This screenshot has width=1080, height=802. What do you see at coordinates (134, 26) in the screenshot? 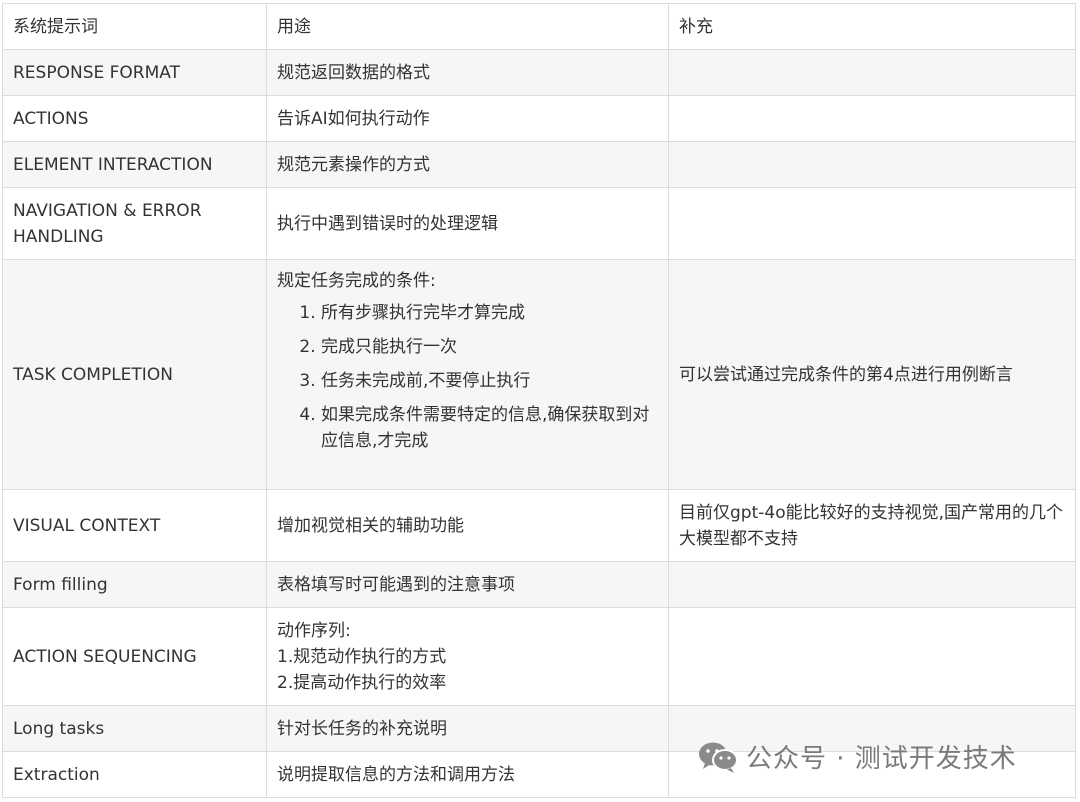
I see `header-prompt: 系统提示词` at bounding box center [134, 26].